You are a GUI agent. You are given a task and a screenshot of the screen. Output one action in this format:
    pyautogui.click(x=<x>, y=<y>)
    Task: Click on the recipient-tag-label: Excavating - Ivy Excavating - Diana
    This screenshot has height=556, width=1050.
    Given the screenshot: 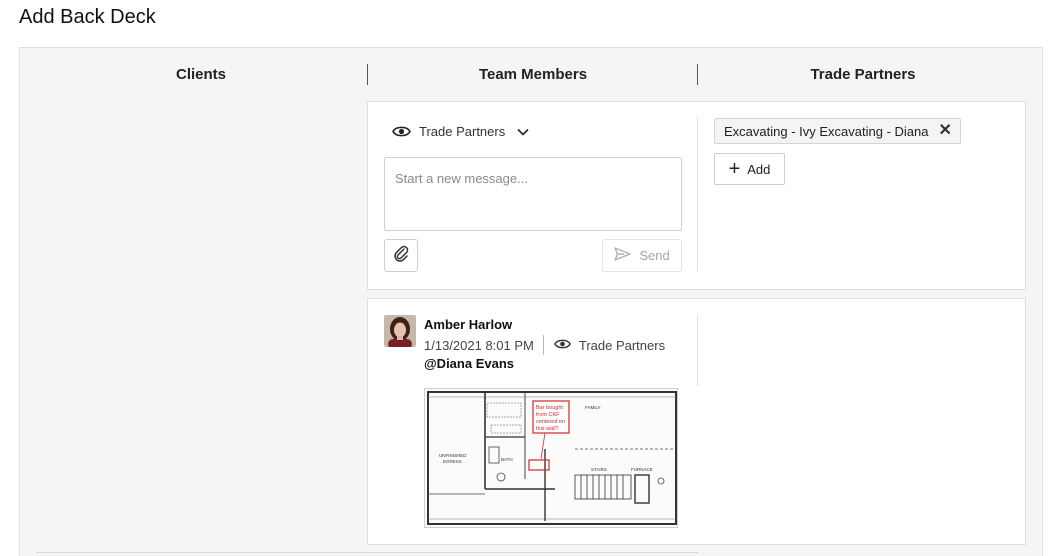 What is the action you would take?
    pyautogui.click(x=826, y=131)
    